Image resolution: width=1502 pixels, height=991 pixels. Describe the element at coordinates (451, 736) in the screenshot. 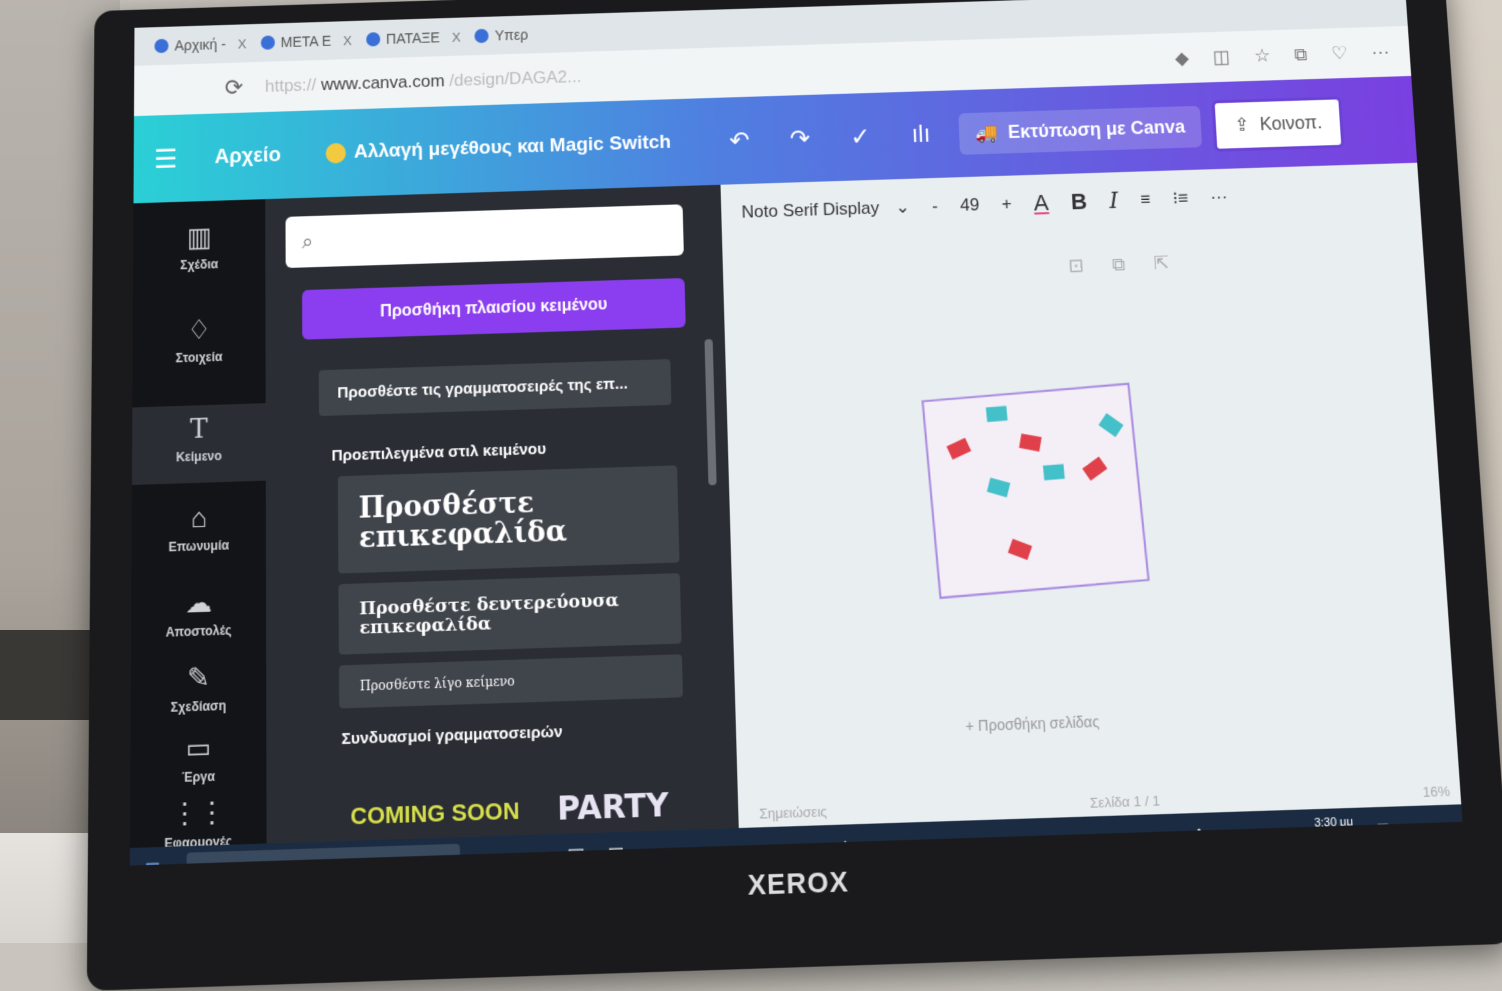

I see `font-combos-title: Συνδυασμοί γραμματοσειρών` at that location.